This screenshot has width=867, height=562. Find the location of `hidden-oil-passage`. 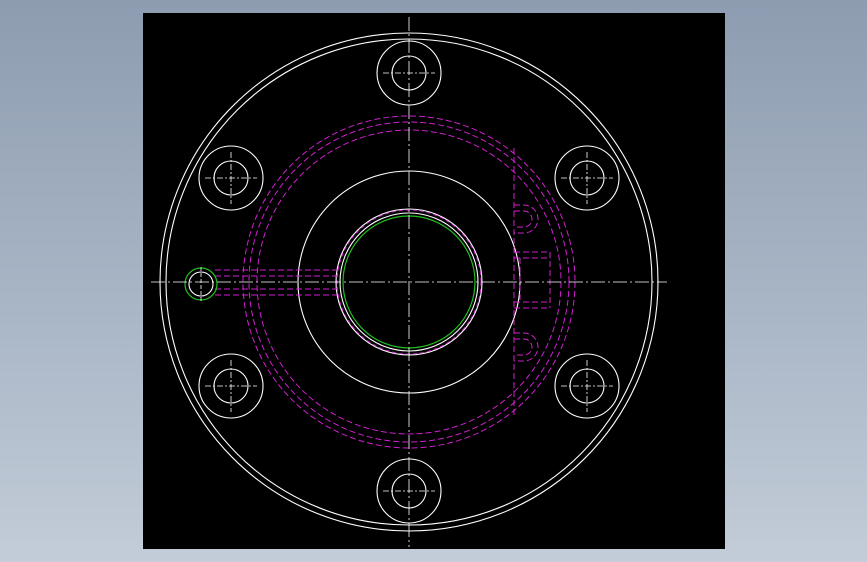

hidden-oil-passage is located at coordinates (276, 282).